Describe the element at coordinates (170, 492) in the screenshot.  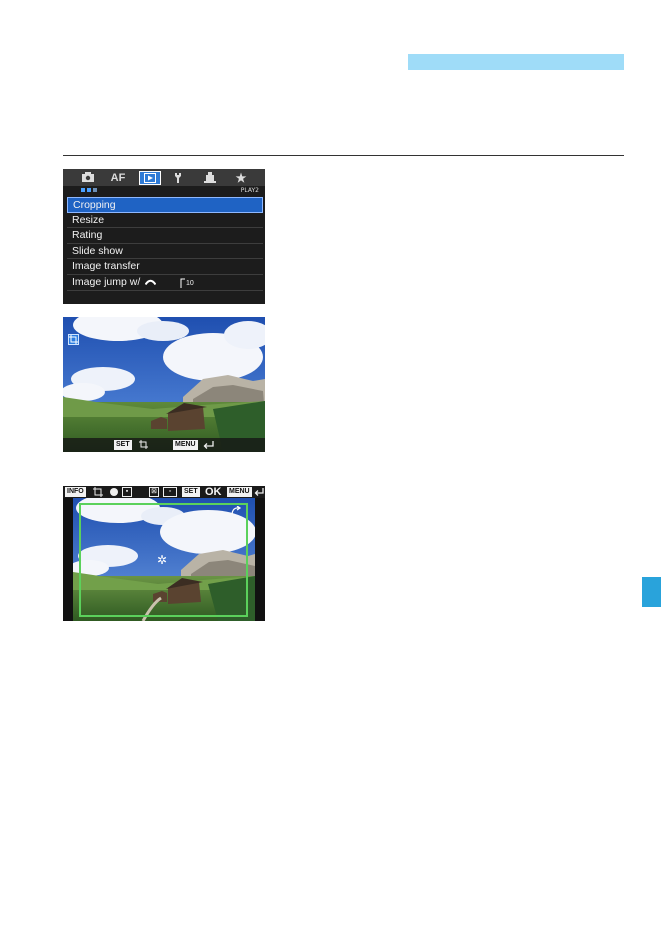
I see `frame-move-icon: ▫` at that location.